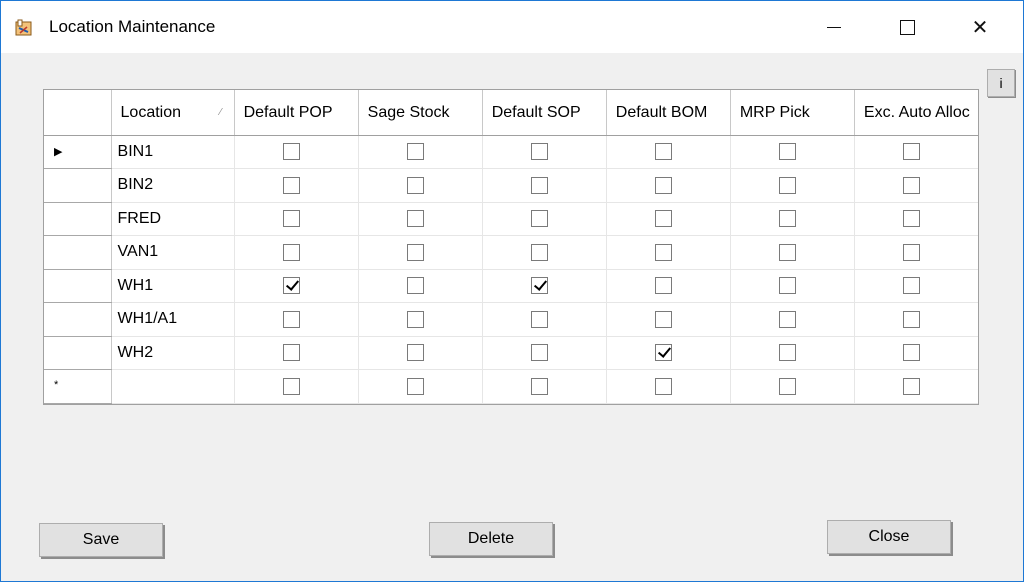 Image resolution: width=1024 pixels, height=582 pixels. What do you see at coordinates (78, 113) in the screenshot?
I see `corner-header` at bounding box center [78, 113].